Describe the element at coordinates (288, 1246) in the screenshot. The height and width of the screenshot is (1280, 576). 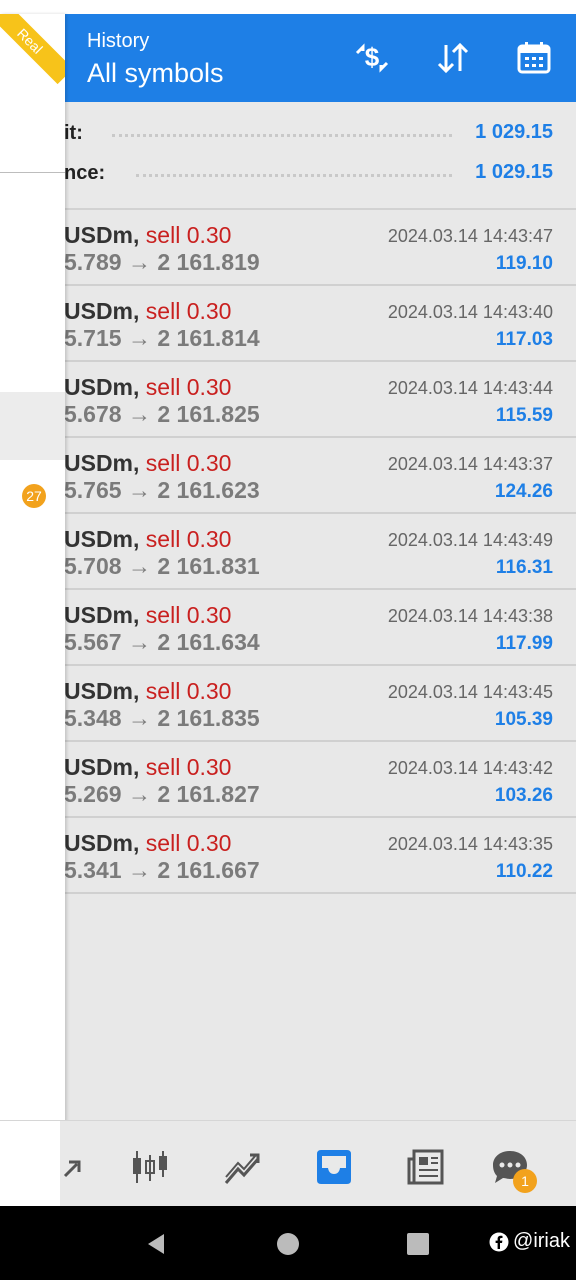
I see `home-icon` at that location.